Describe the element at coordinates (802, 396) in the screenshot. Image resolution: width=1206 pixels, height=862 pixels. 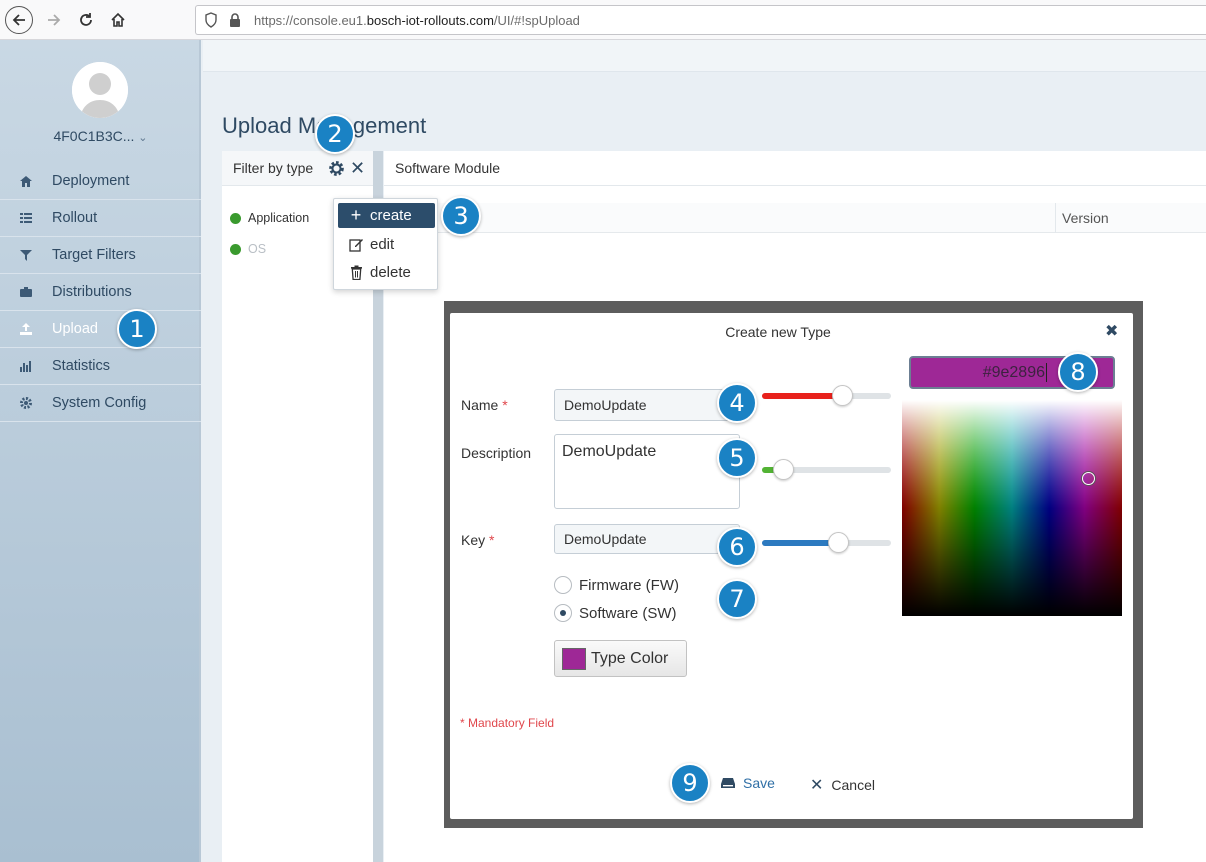
I see `red-slider-fill` at that location.